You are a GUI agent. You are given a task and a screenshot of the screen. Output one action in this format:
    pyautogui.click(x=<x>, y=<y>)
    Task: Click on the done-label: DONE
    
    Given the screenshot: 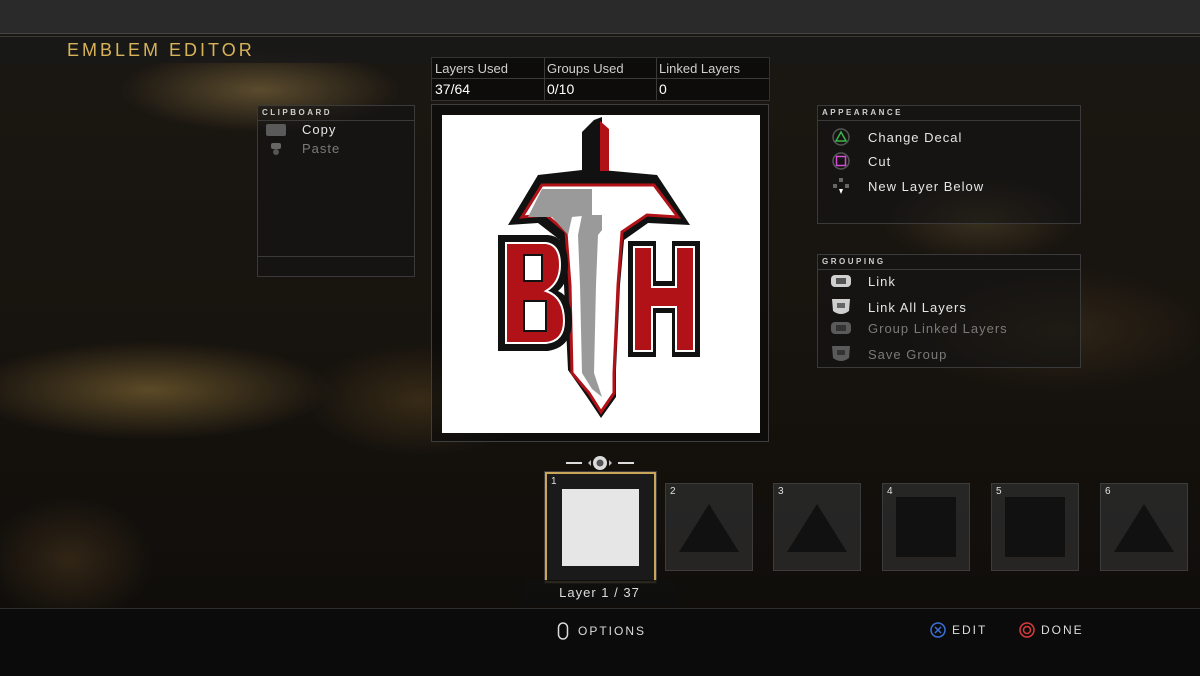 What is the action you would take?
    pyautogui.click(x=1062, y=630)
    